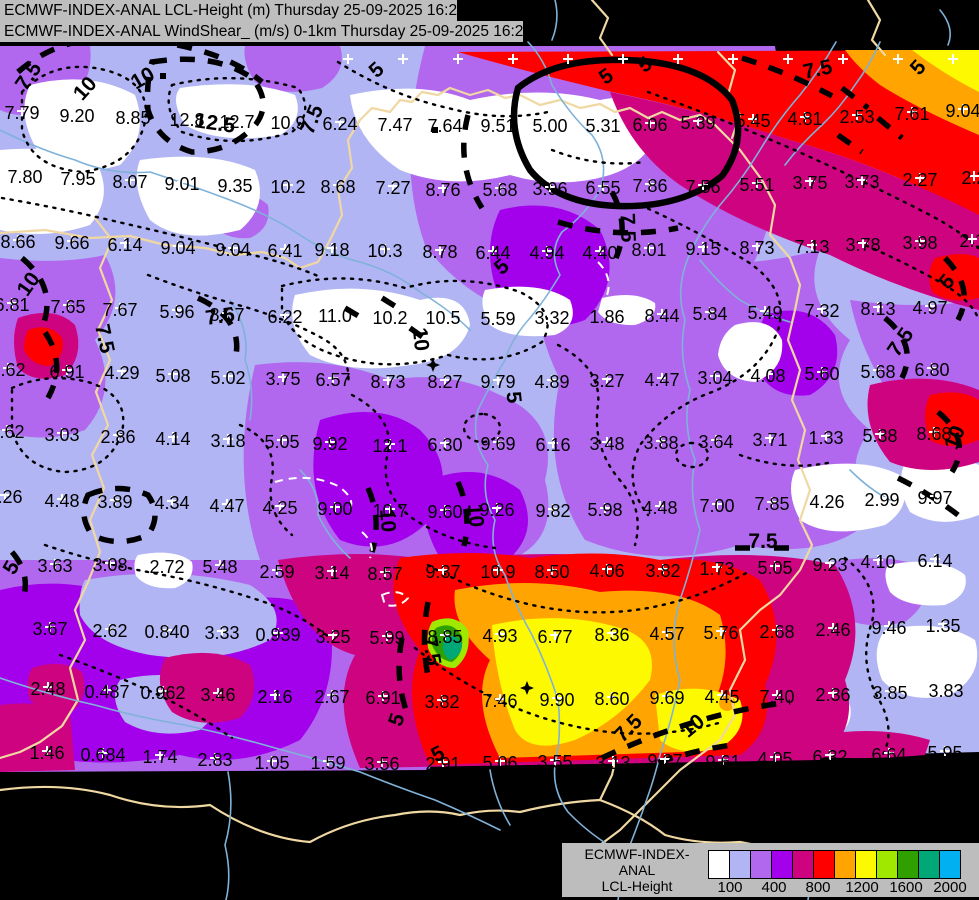 The width and height of the screenshot is (979, 900). What do you see at coordinates (444, 445) in the screenshot?
I see `station-value: 6.30` at bounding box center [444, 445].